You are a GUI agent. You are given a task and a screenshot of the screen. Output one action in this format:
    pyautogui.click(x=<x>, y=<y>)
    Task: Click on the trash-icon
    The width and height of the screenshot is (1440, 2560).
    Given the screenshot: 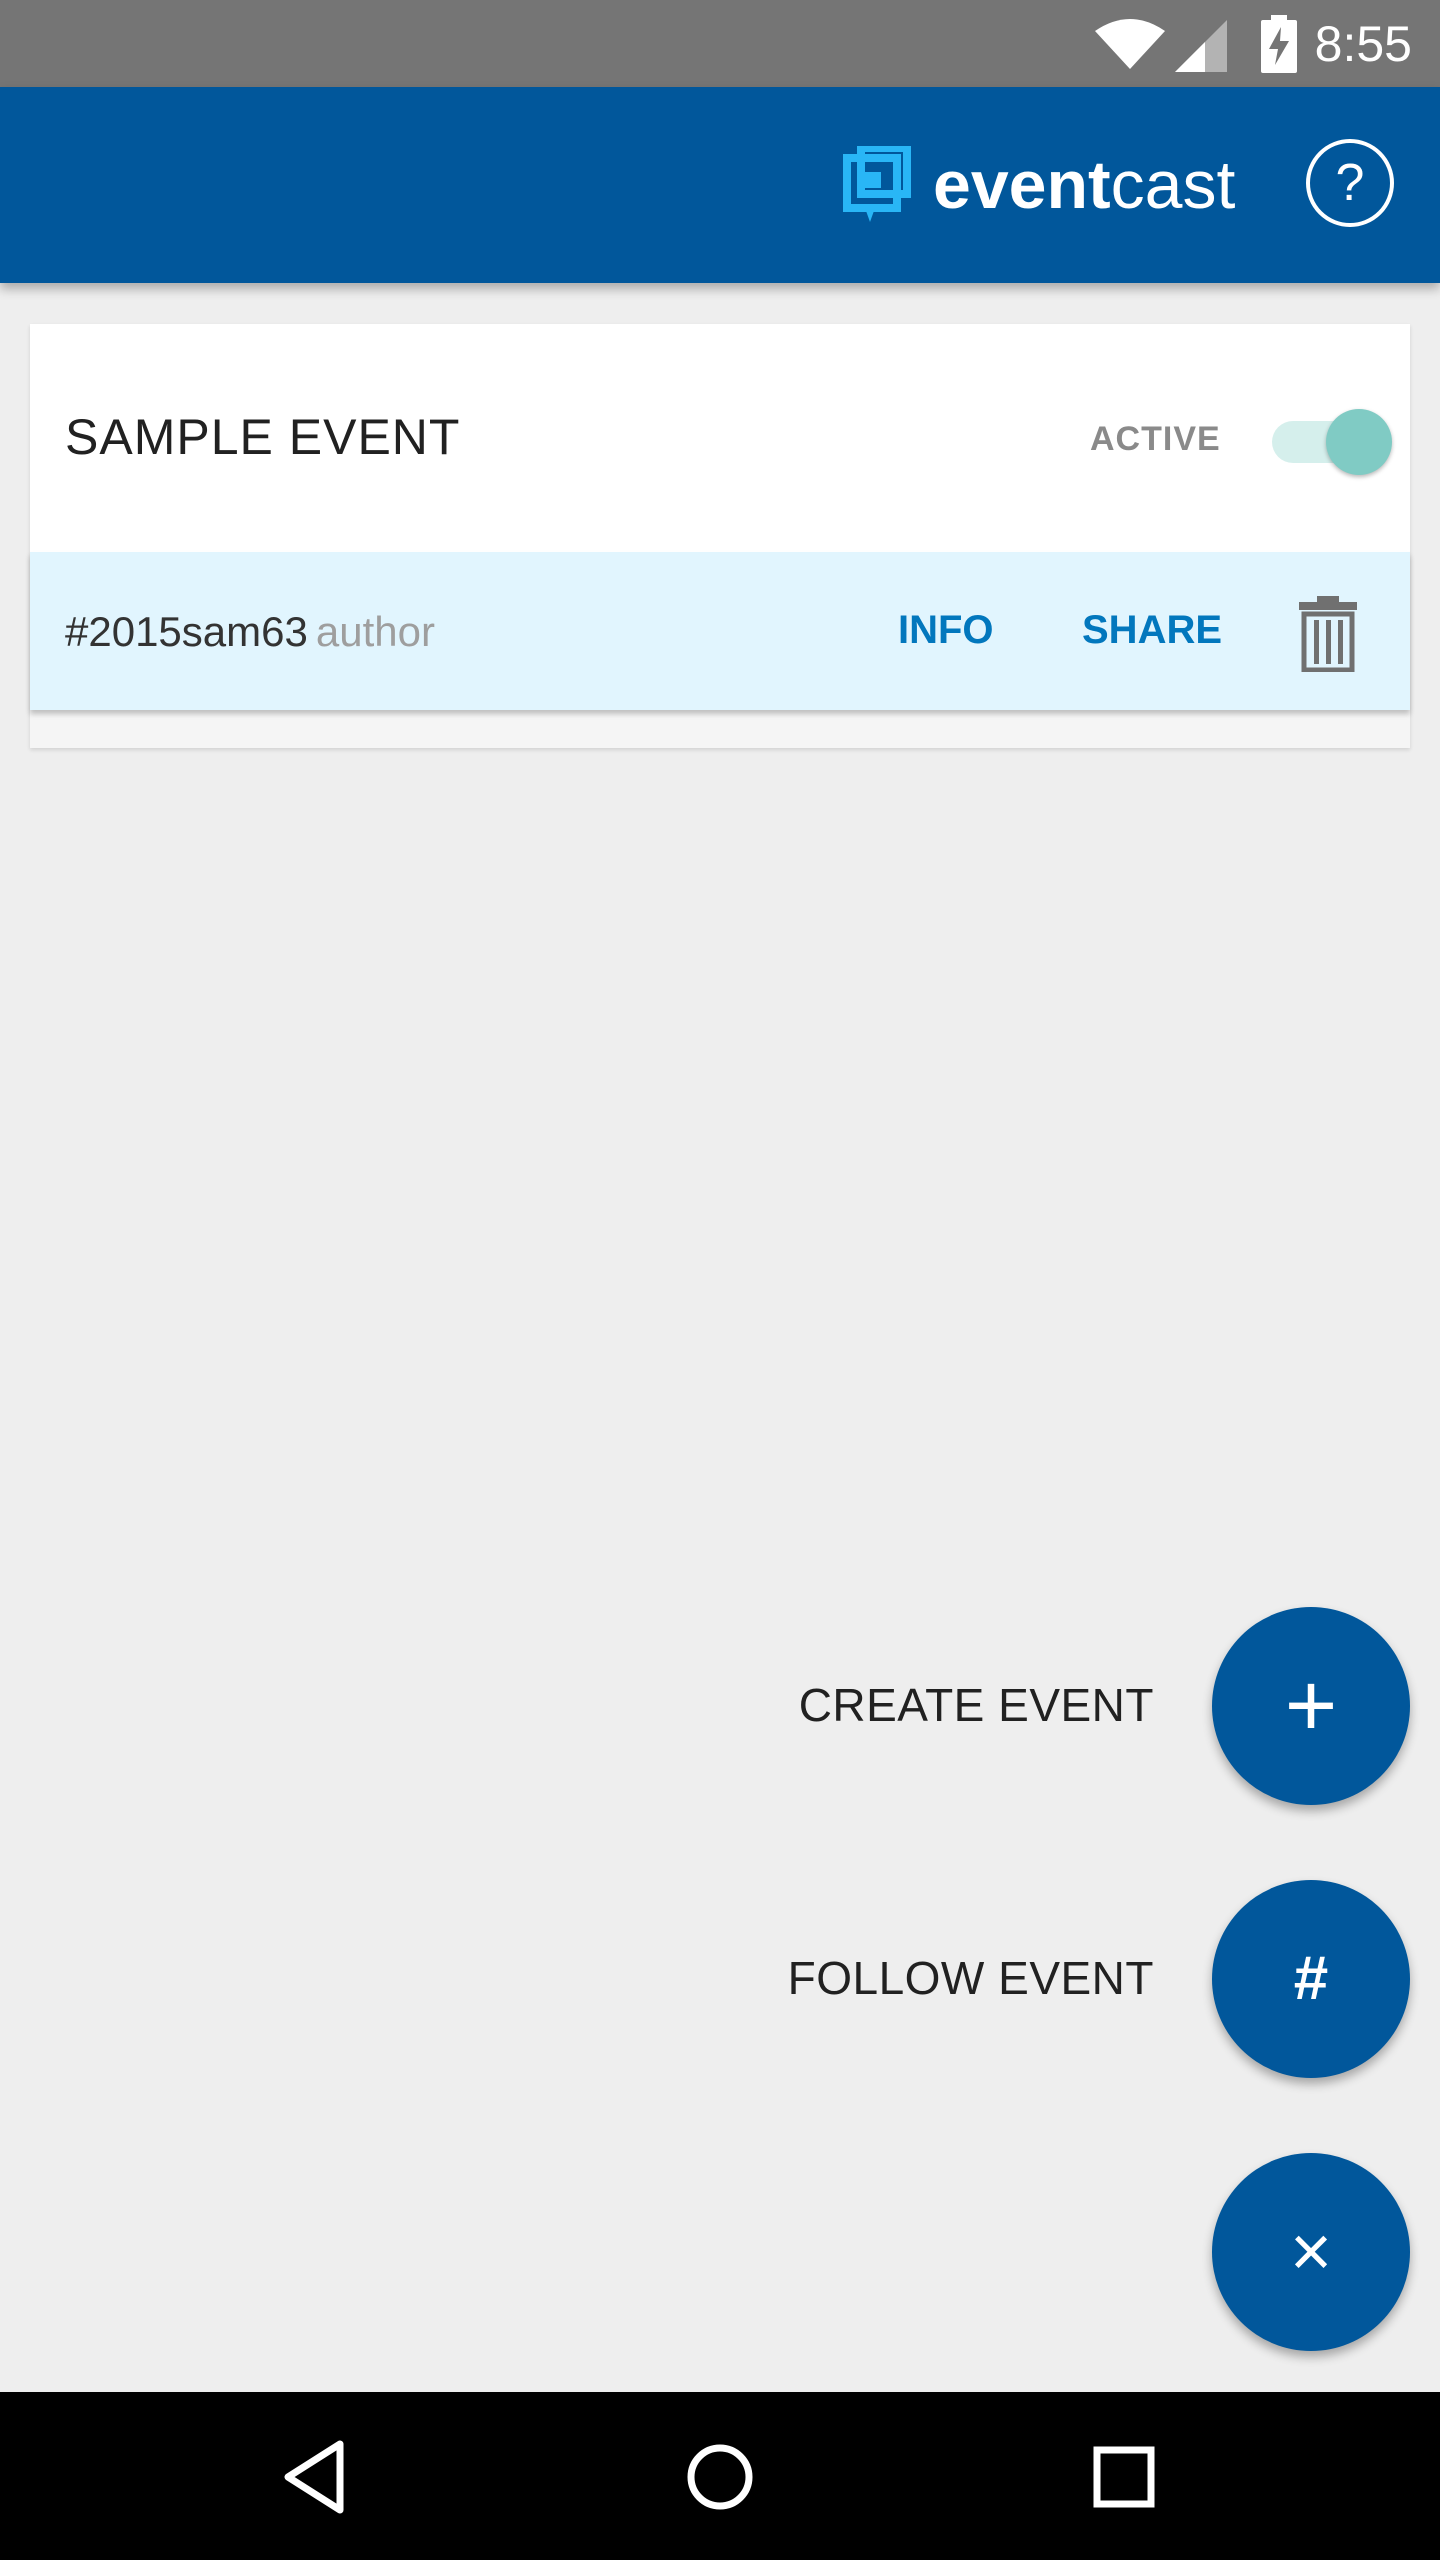 What is the action you would take?
    pyautogui.click(x=1328, y=634)
    